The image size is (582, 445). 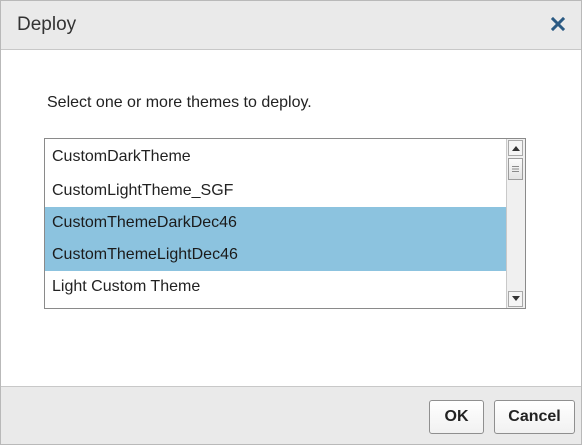 What do you see at coordinates (456, 417) in the screenshot?
I see `ok-button: OK` at bounding box center [456, 417].